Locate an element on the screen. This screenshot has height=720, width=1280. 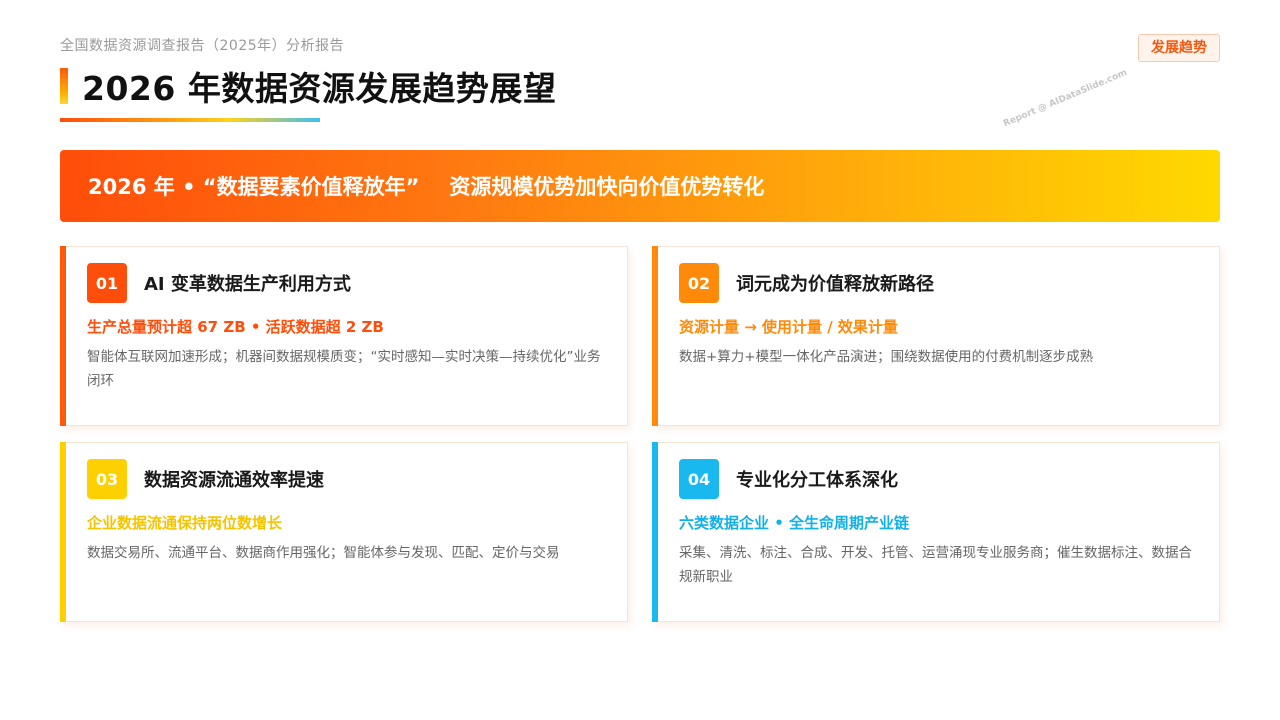
watermark: Report @ AIDataSlide.com is located at coordinates (1065, 98).